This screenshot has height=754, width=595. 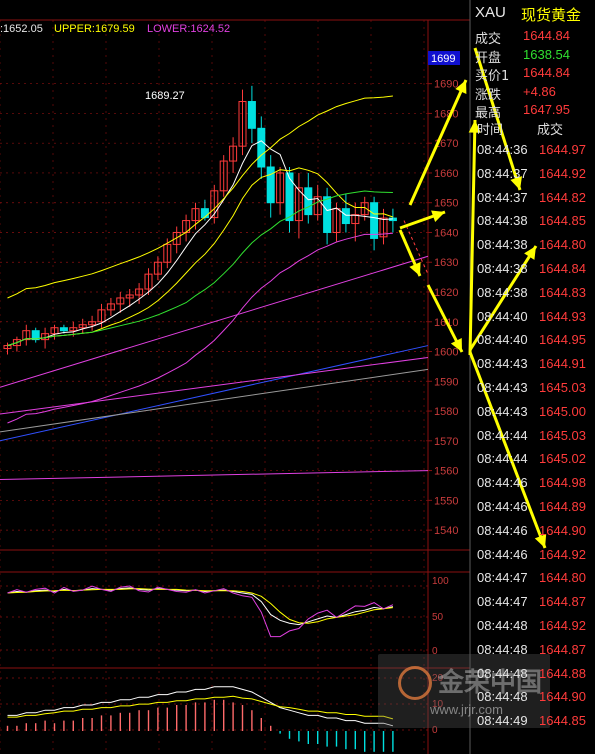 What do you see at coordinates (562, 149) in the screenshot?
I see `tick-price: 1644.97` at bounding box center [562, 149].